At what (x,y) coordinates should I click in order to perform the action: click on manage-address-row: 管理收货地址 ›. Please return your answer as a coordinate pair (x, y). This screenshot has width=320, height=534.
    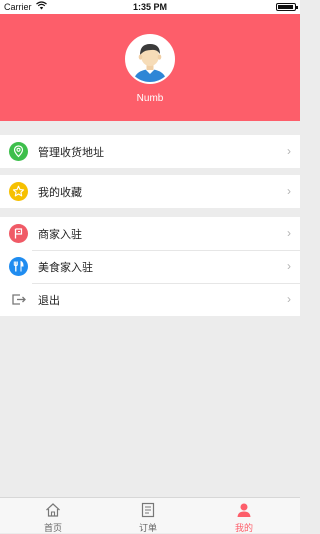
    Looking at the image, I should click on (150, 151).